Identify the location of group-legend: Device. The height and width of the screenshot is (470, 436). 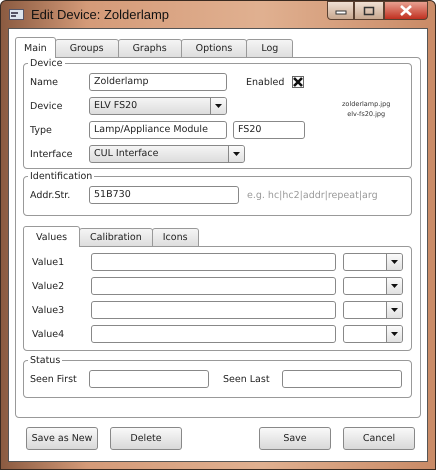
(46, 63).